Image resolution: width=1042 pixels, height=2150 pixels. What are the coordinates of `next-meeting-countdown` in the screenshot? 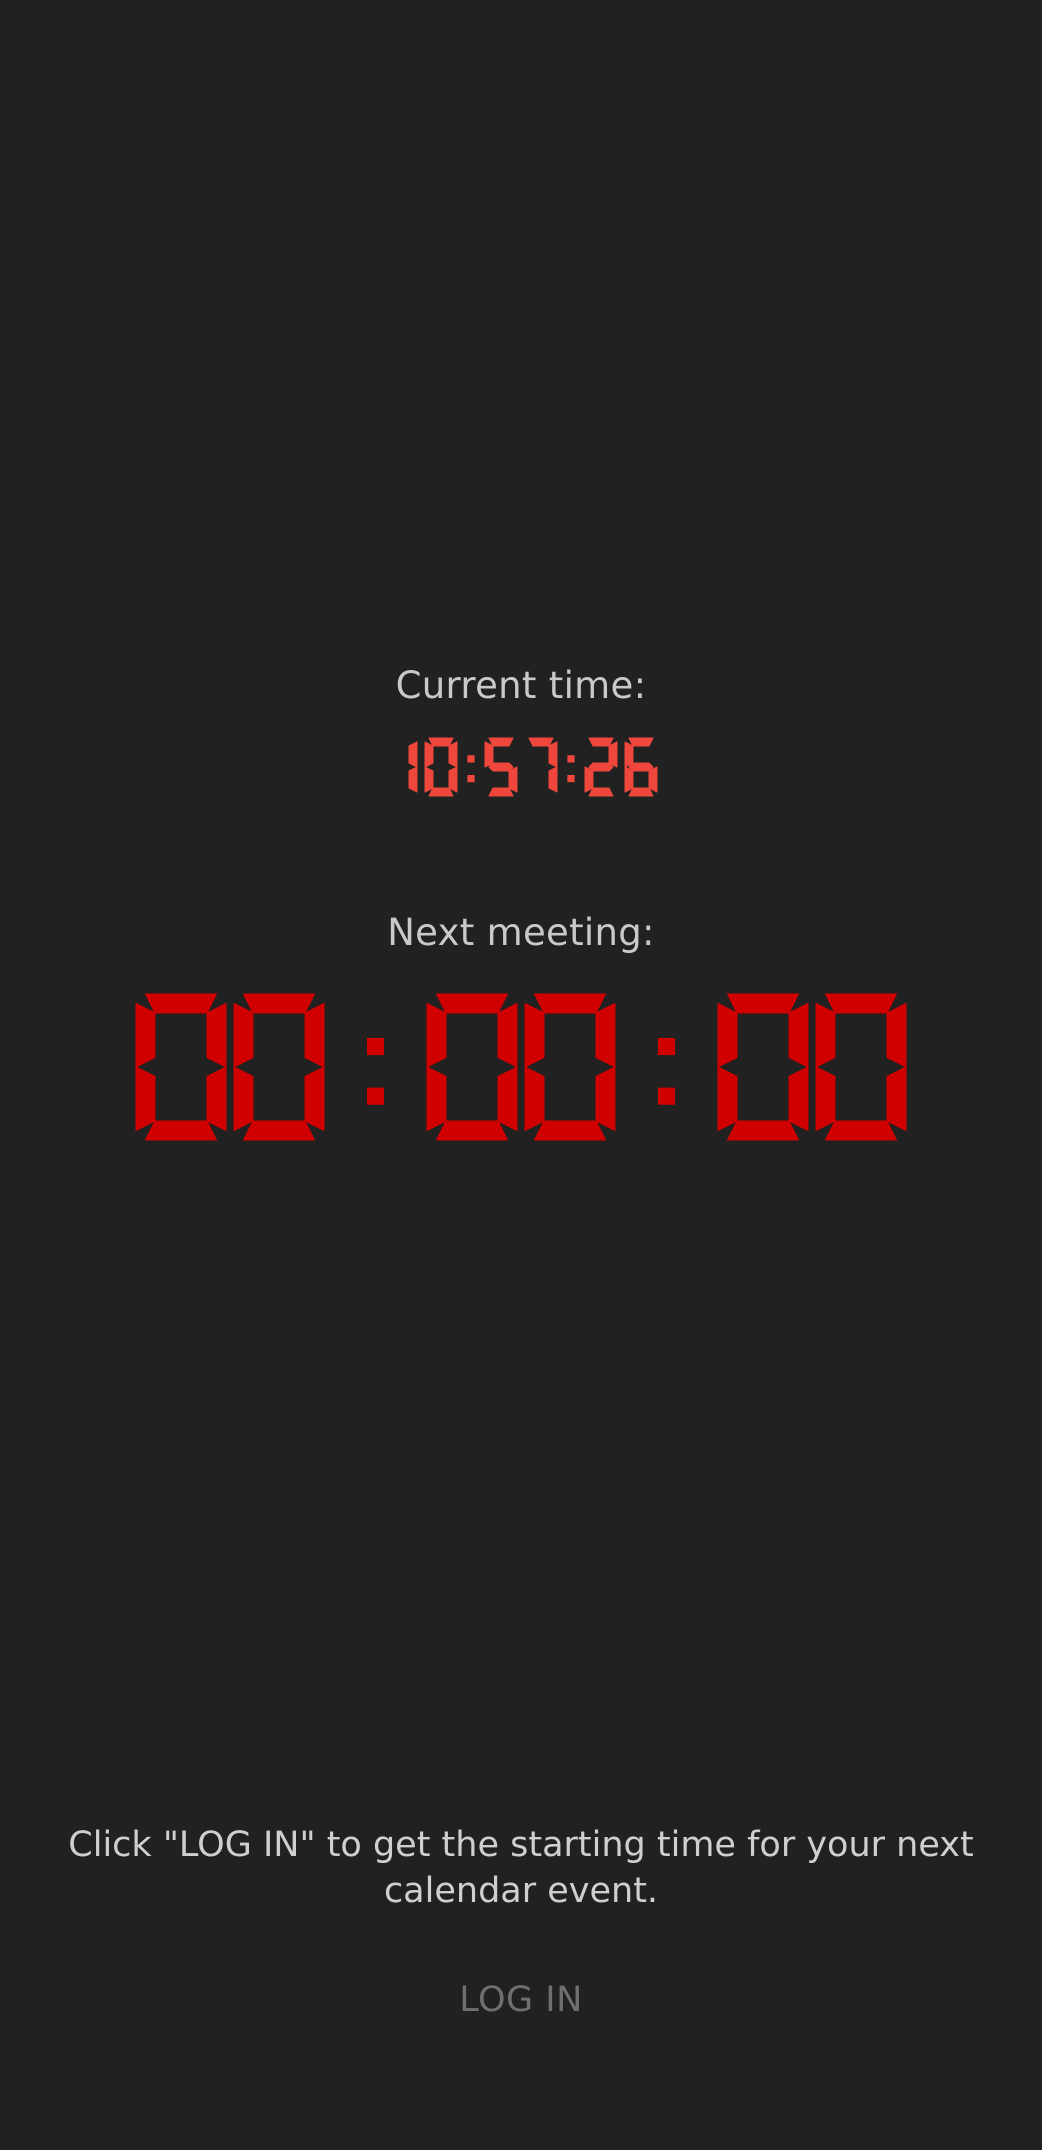 It's located at (521, 1068).